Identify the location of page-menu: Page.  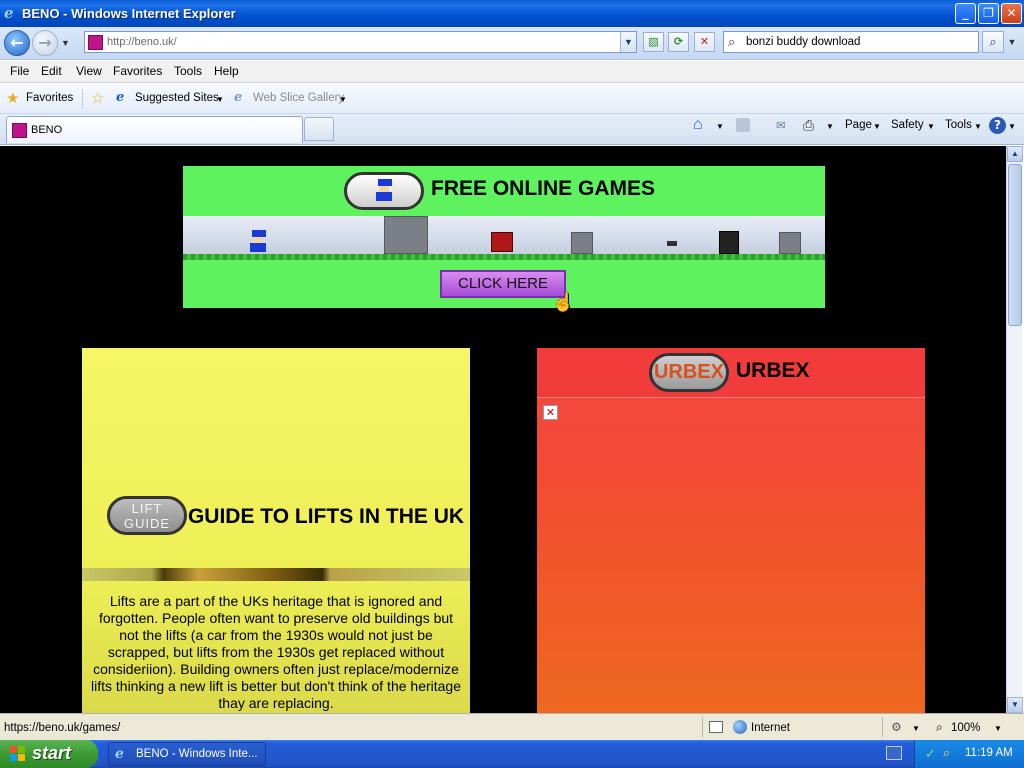
(858, 125).